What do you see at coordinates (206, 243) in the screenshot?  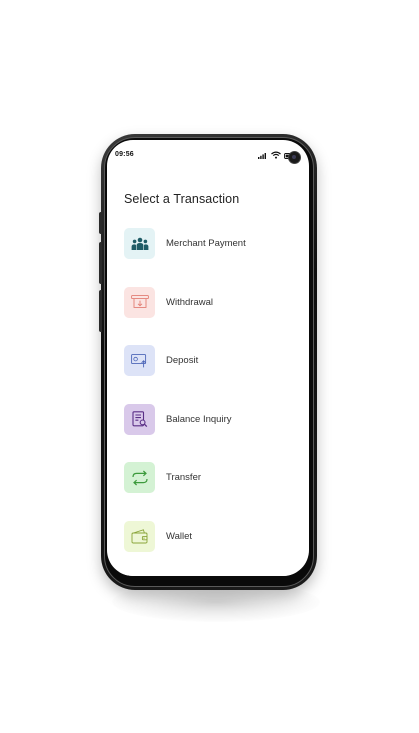 I see `transaction-label: Merchant Payment` at bounding box center [206, 243].